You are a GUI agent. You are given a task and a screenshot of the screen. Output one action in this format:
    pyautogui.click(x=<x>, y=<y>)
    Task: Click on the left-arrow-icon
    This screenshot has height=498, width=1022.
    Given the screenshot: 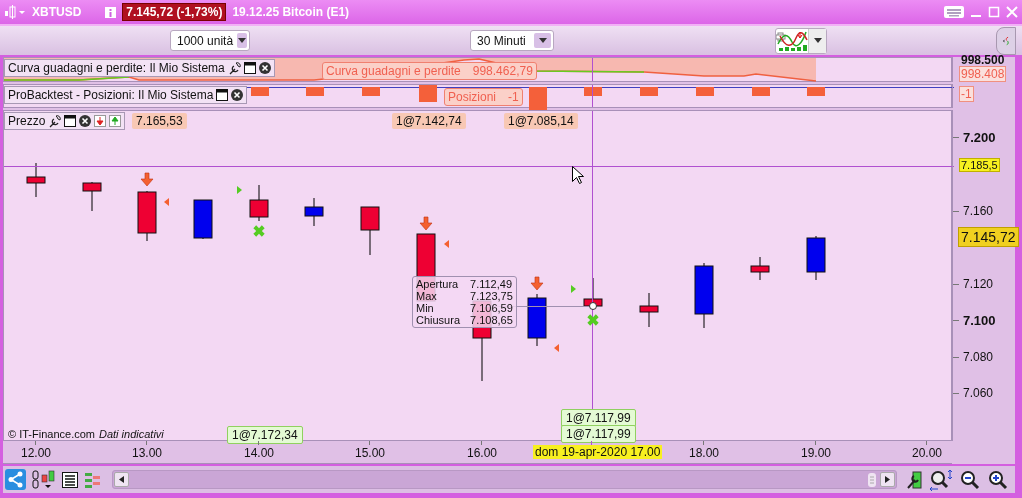 What is the action you would take?
    pyautogui.click(x=121, y=479)
    